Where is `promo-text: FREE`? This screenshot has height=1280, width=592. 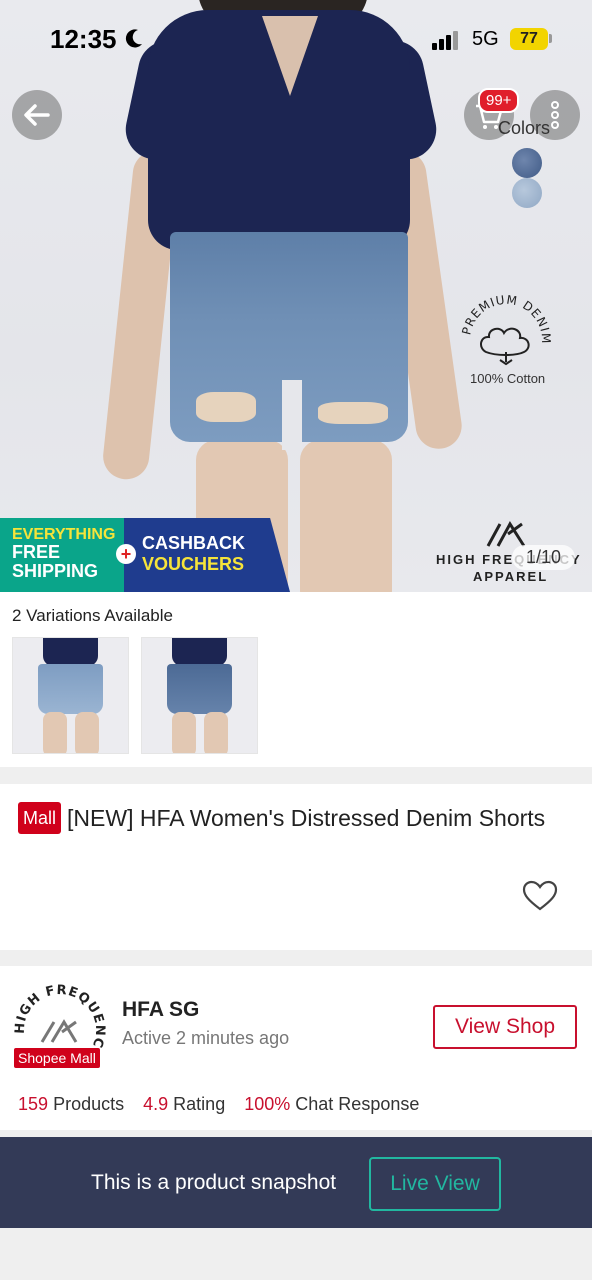
promo-text: FREE is located at coordinates (36, 552).